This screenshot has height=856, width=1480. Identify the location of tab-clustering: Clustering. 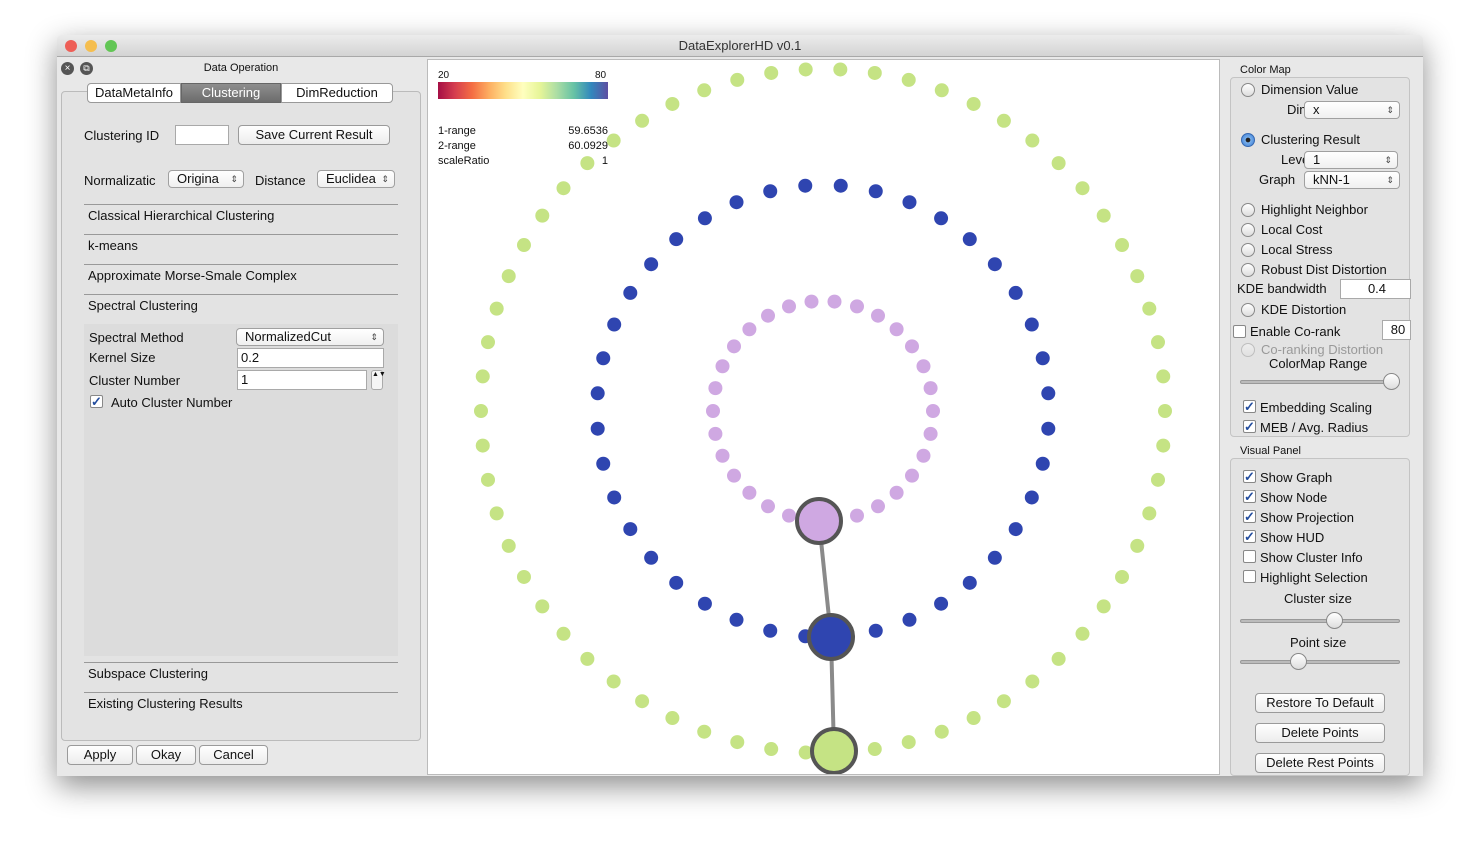
(231, 93).